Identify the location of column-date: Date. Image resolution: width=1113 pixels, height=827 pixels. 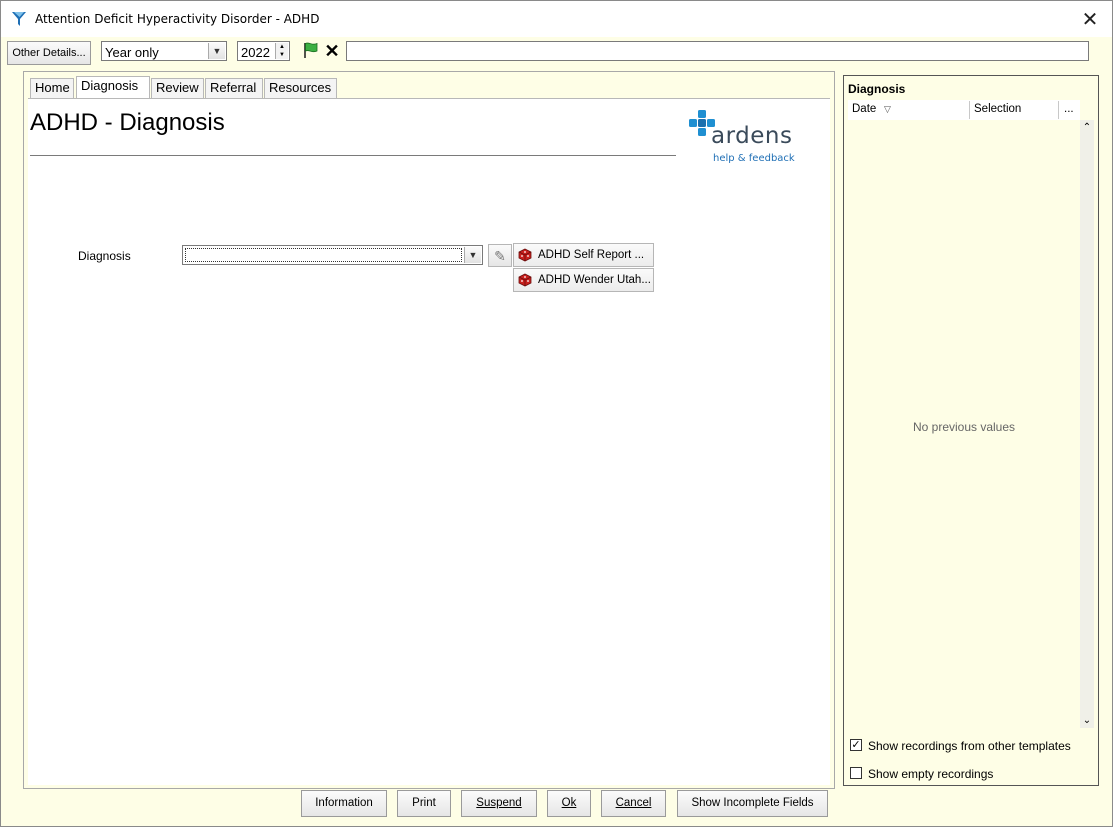
(864, 109).